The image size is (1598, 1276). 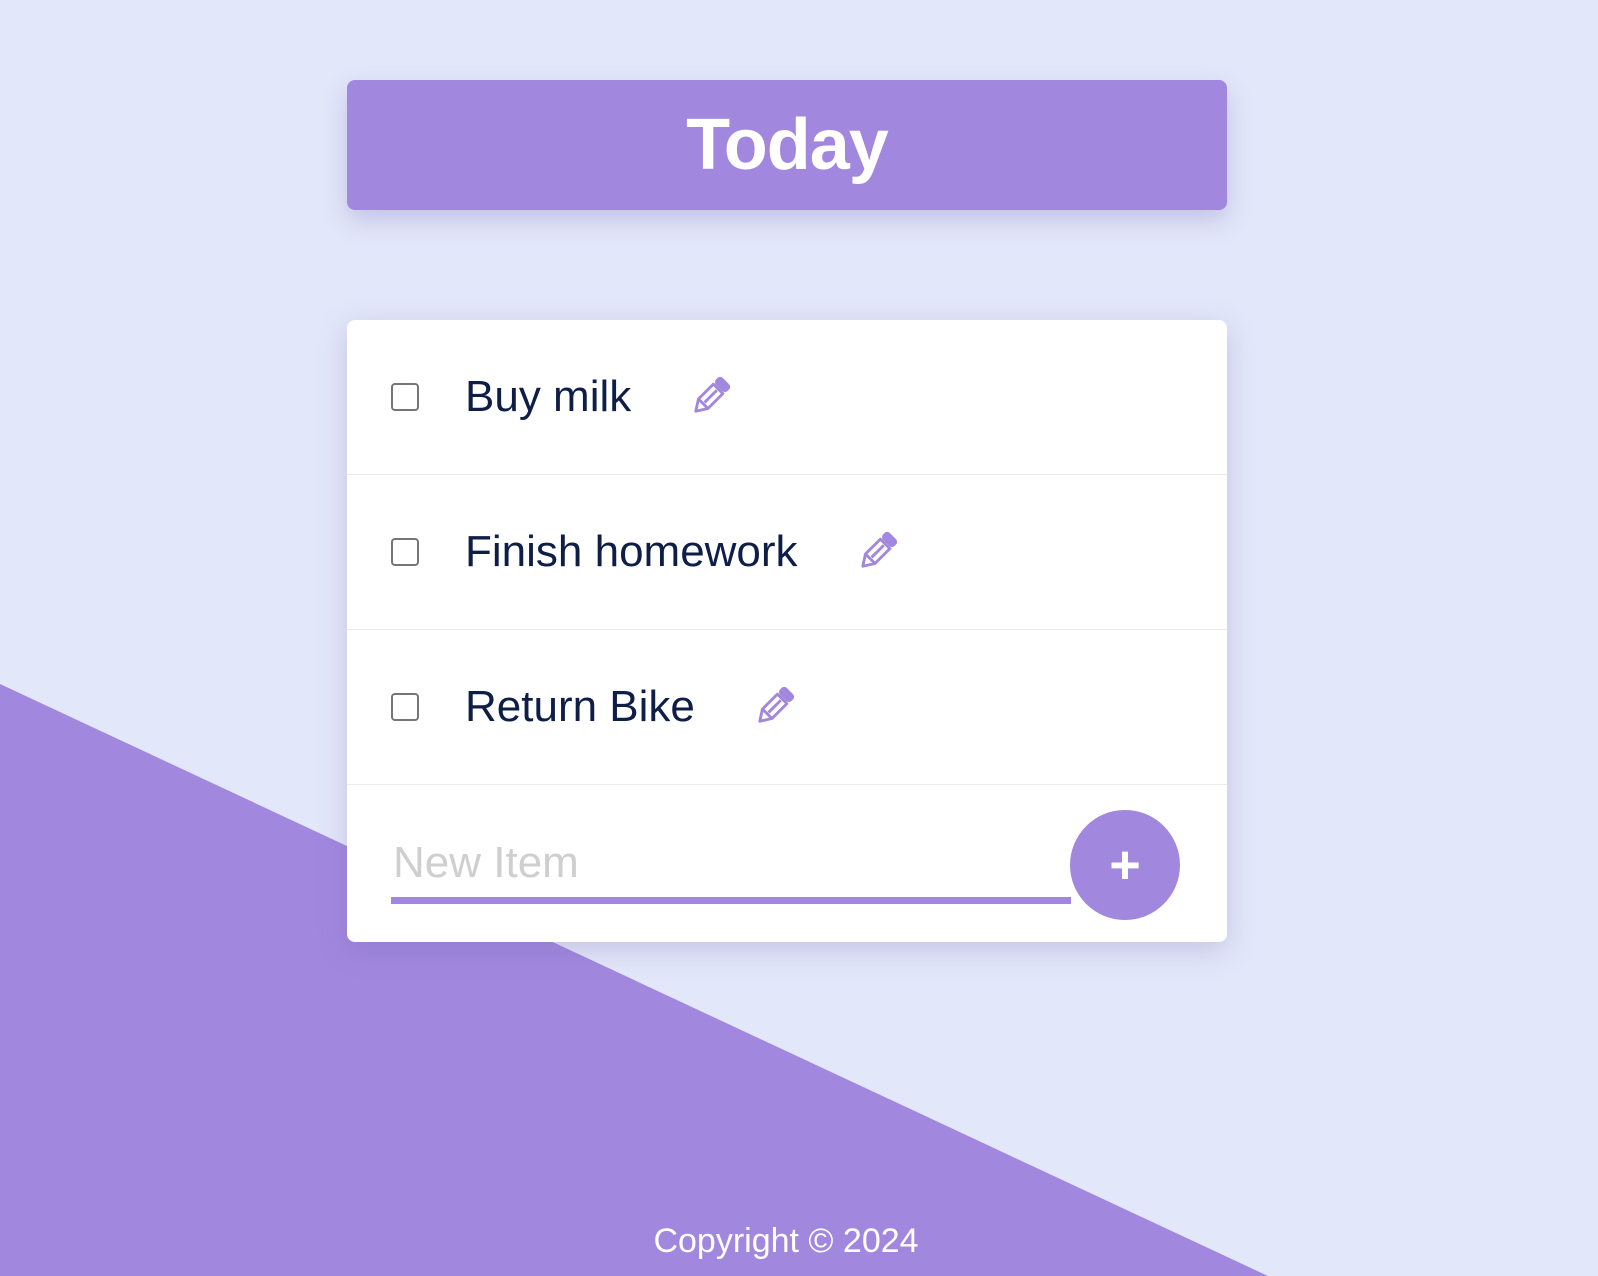 I want to click on page-title: Today, so click(x=787, y=145).